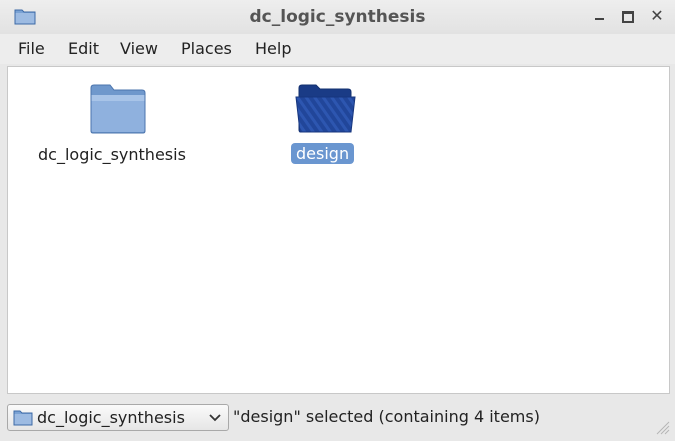 The width and height of the screenshot is (675, 441). Describe the element at coordinates (323, 153) in the screenshot. I see `file-label: design` at that location.